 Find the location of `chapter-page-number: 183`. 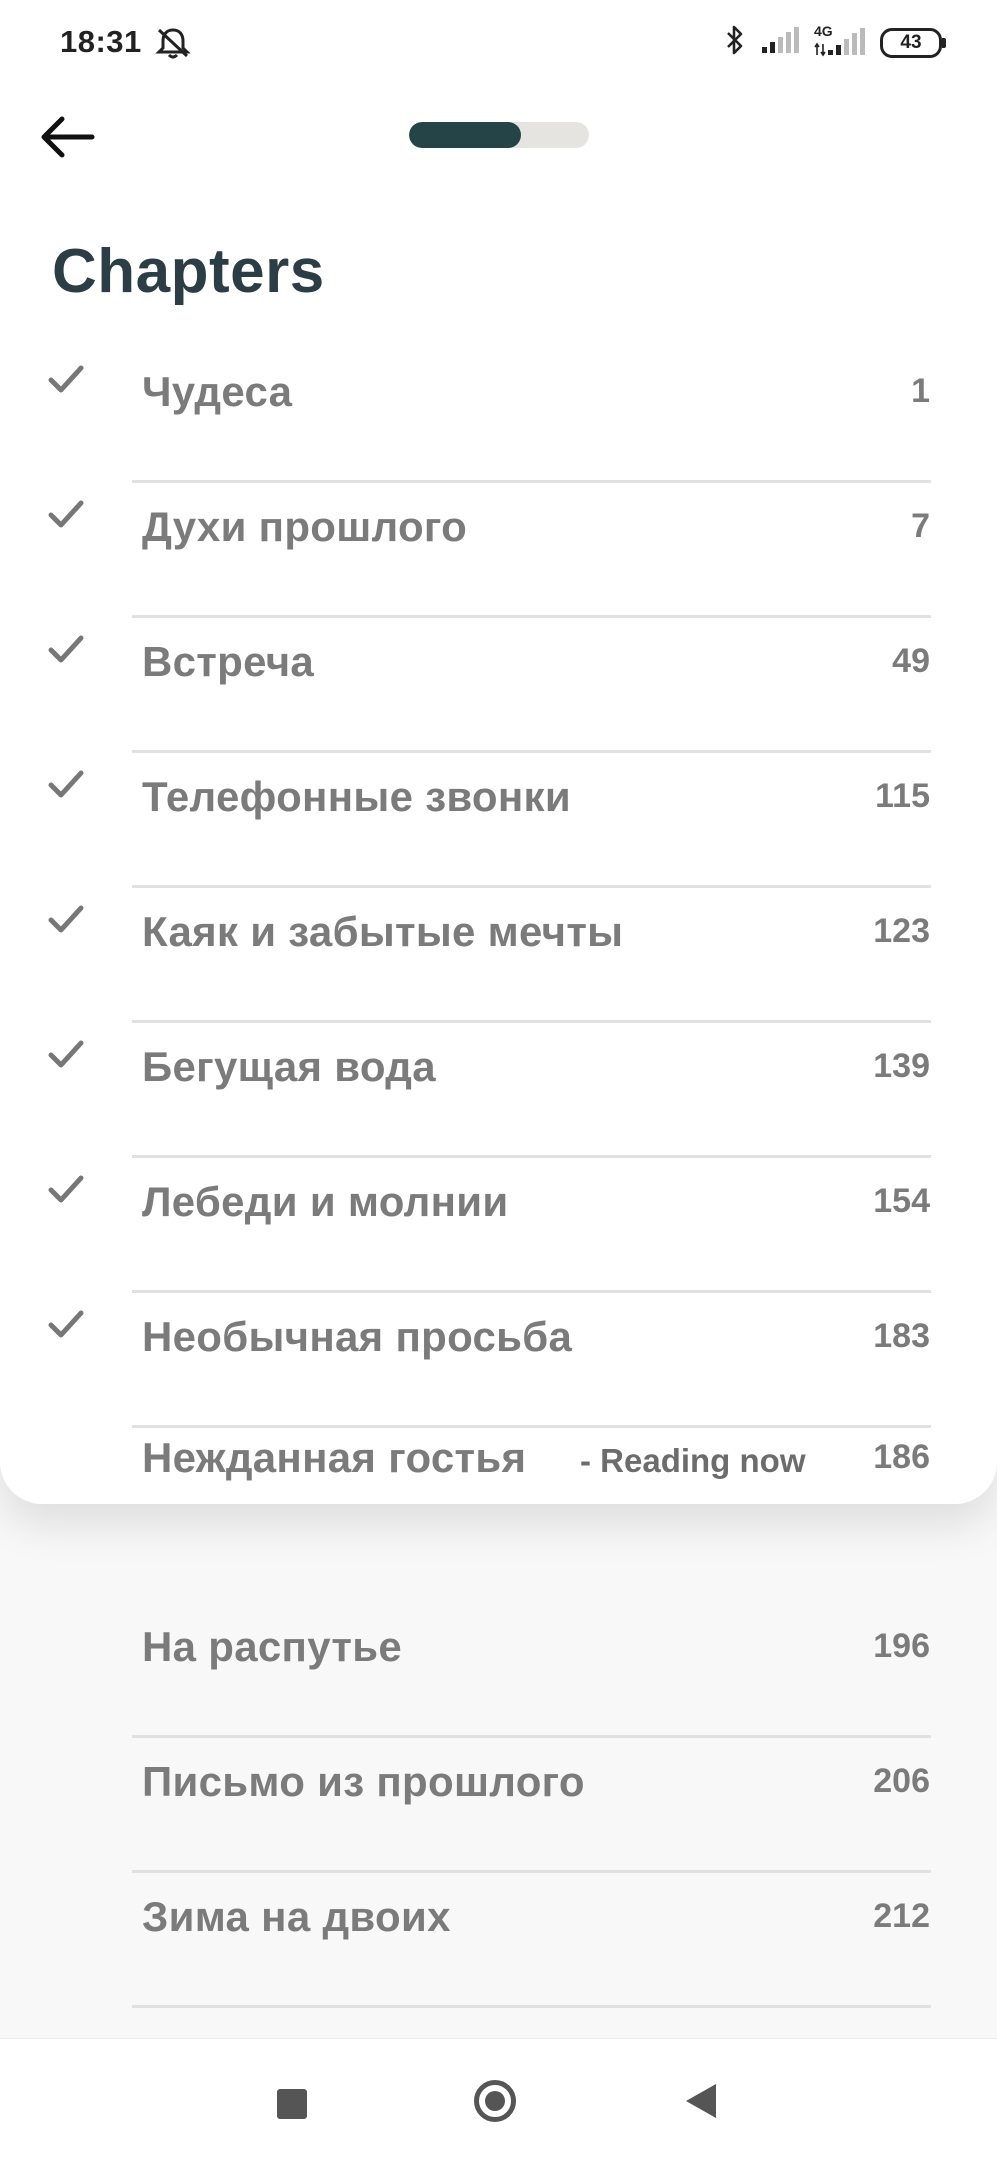

chapter-page-number: 183 is located at coordinates (901, 1336).